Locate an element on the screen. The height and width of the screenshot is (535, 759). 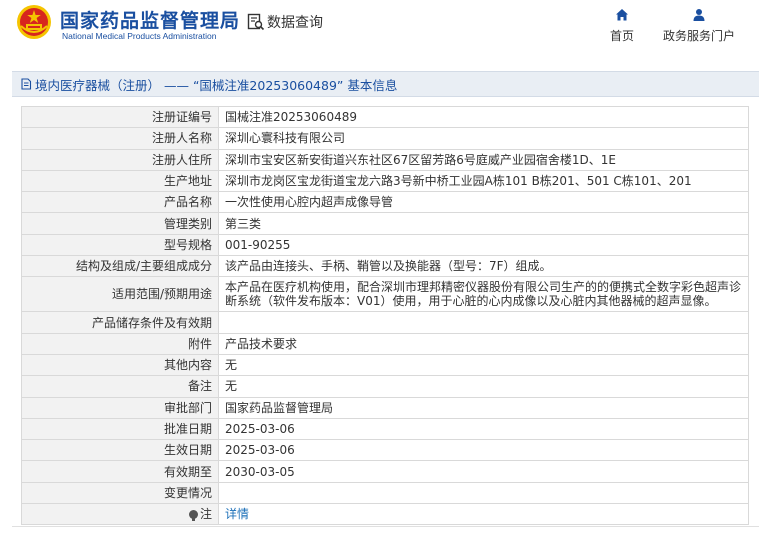
field-label: 结构及组成/主要组成成分 is located at coordinates (120, 266).